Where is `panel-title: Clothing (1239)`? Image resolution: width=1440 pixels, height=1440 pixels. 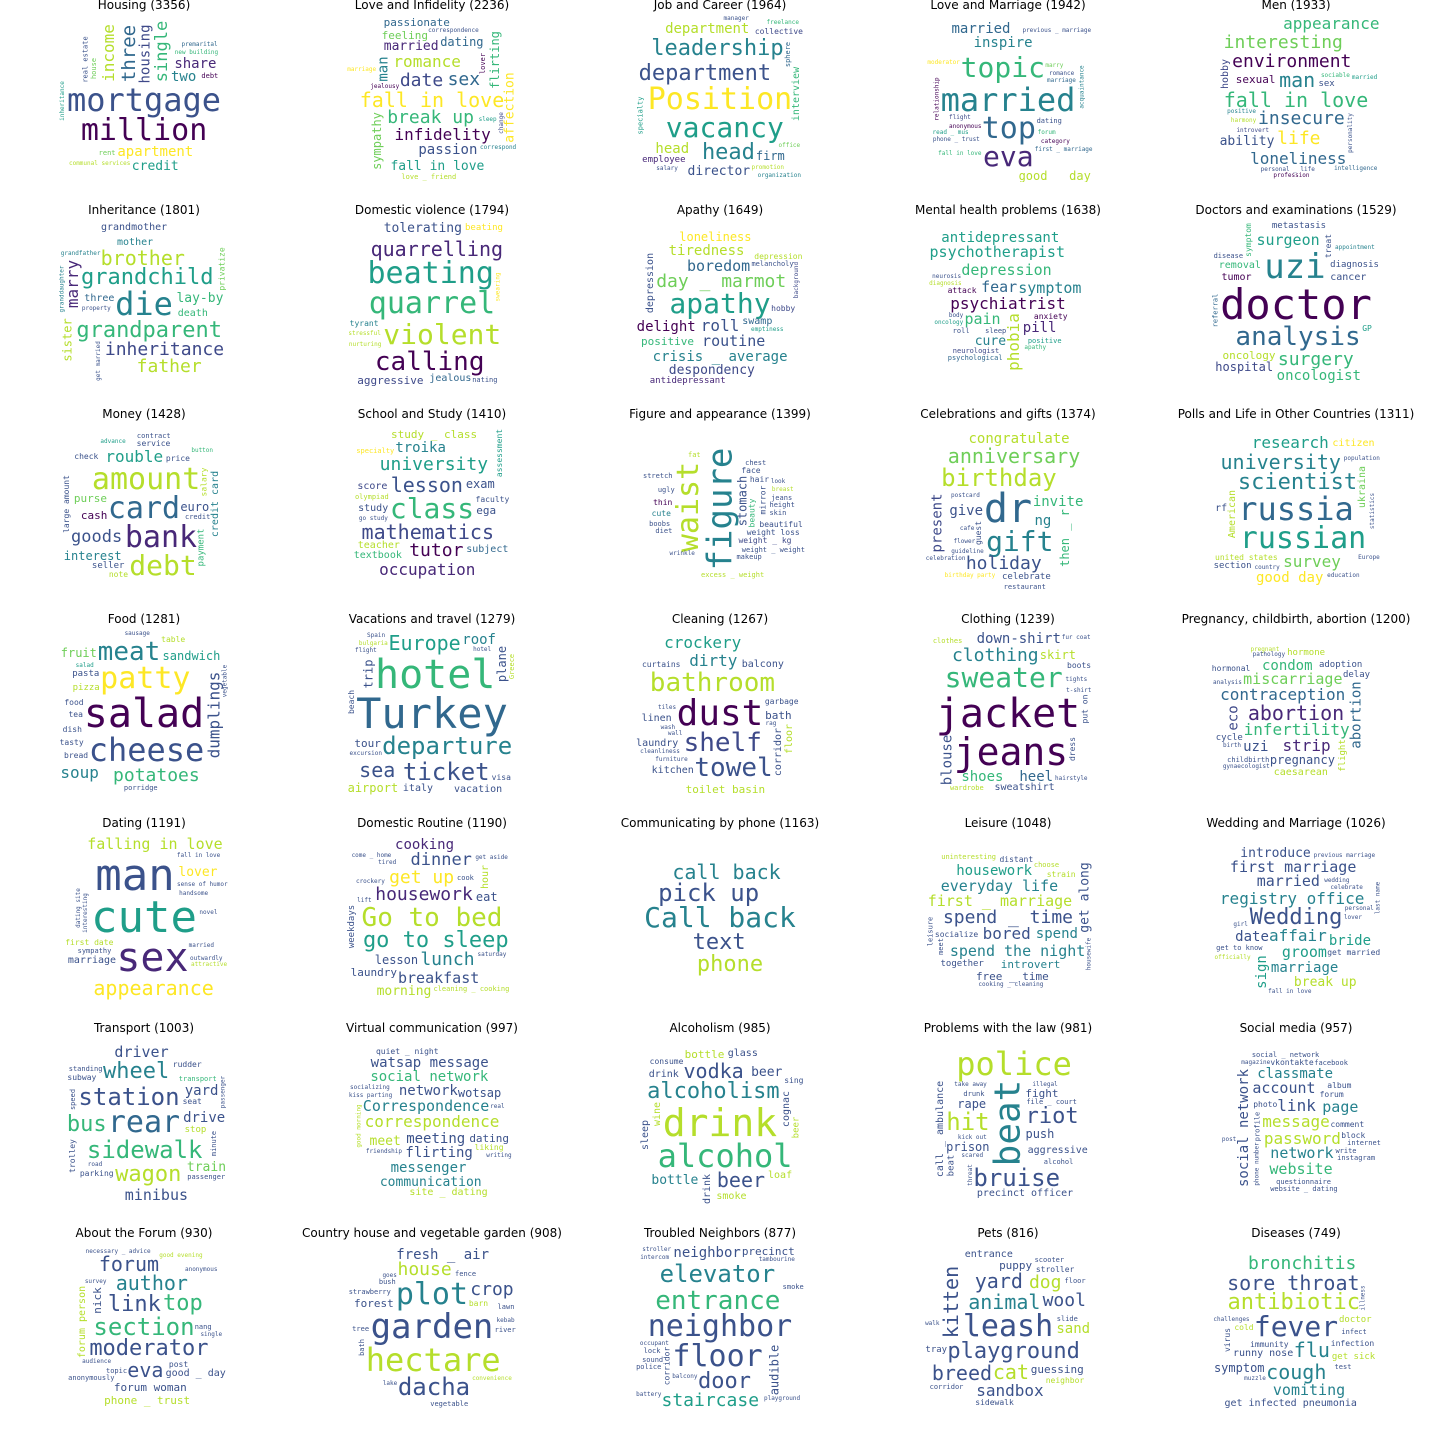
panel-title: Clothing (1239) is located at coordinates (1008, 618).